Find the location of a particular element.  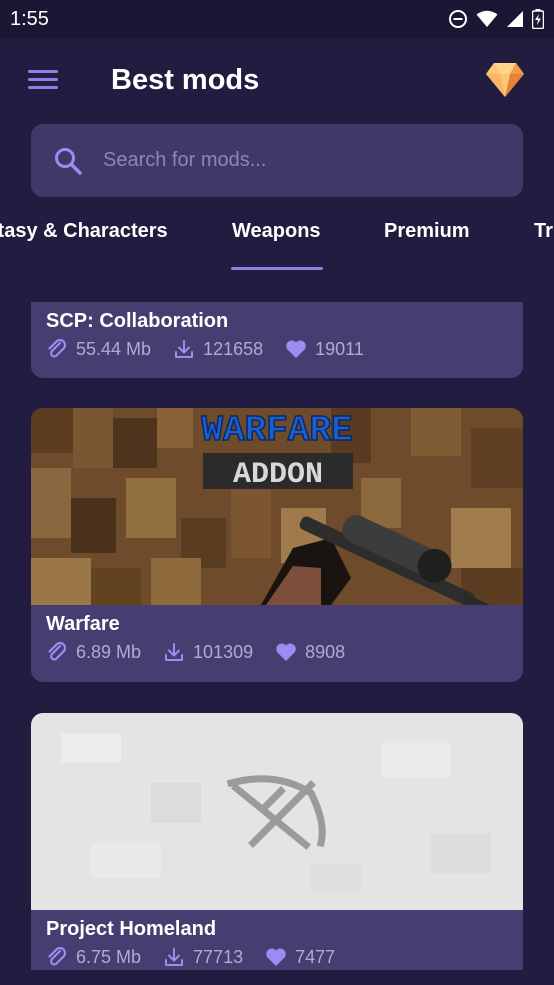

mod-info: Warfare 6.89 Mb 101309 8908 is located at coordinates (277, 643).